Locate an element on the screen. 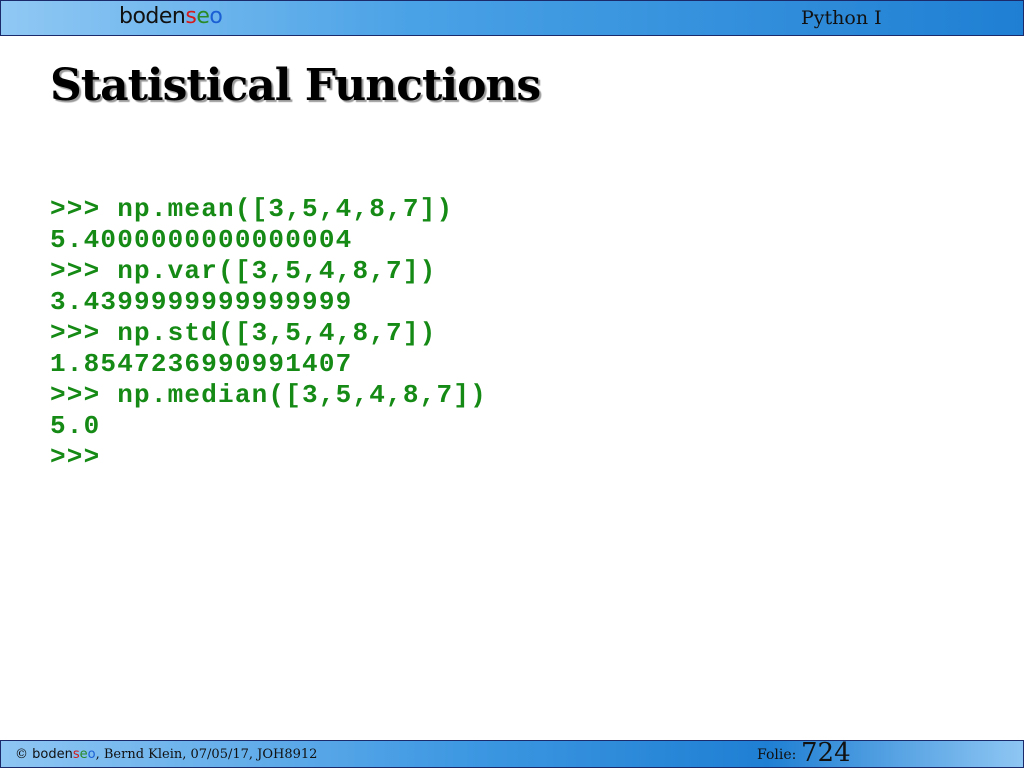 The width and height of the screenshot is (1024, 768). code-line: >>> is located at coordinates (75, 457).